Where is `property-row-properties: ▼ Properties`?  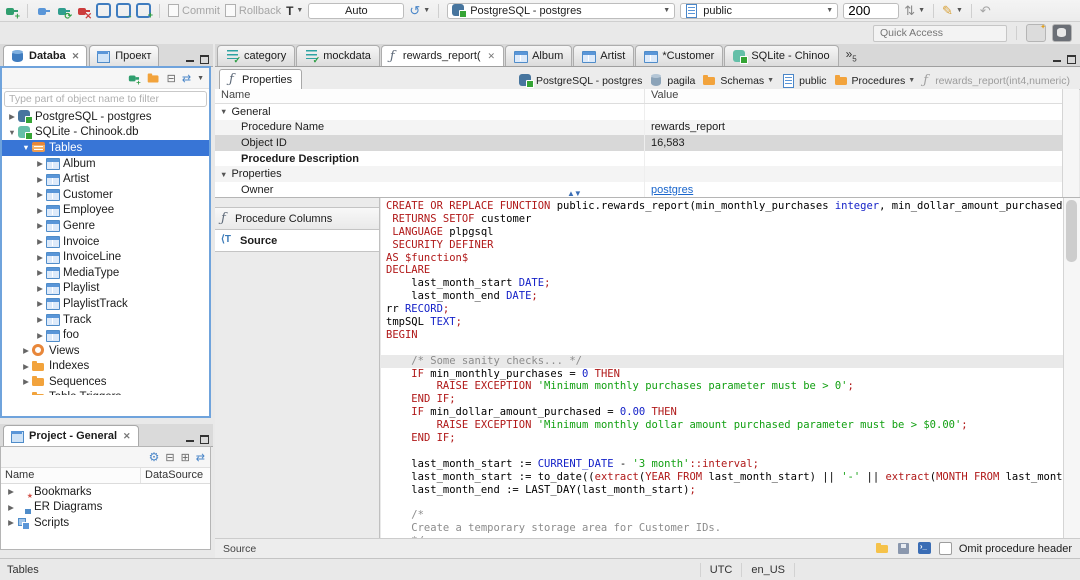
property-row-properties: ▼ Properties is located at coordinates (638, 174).